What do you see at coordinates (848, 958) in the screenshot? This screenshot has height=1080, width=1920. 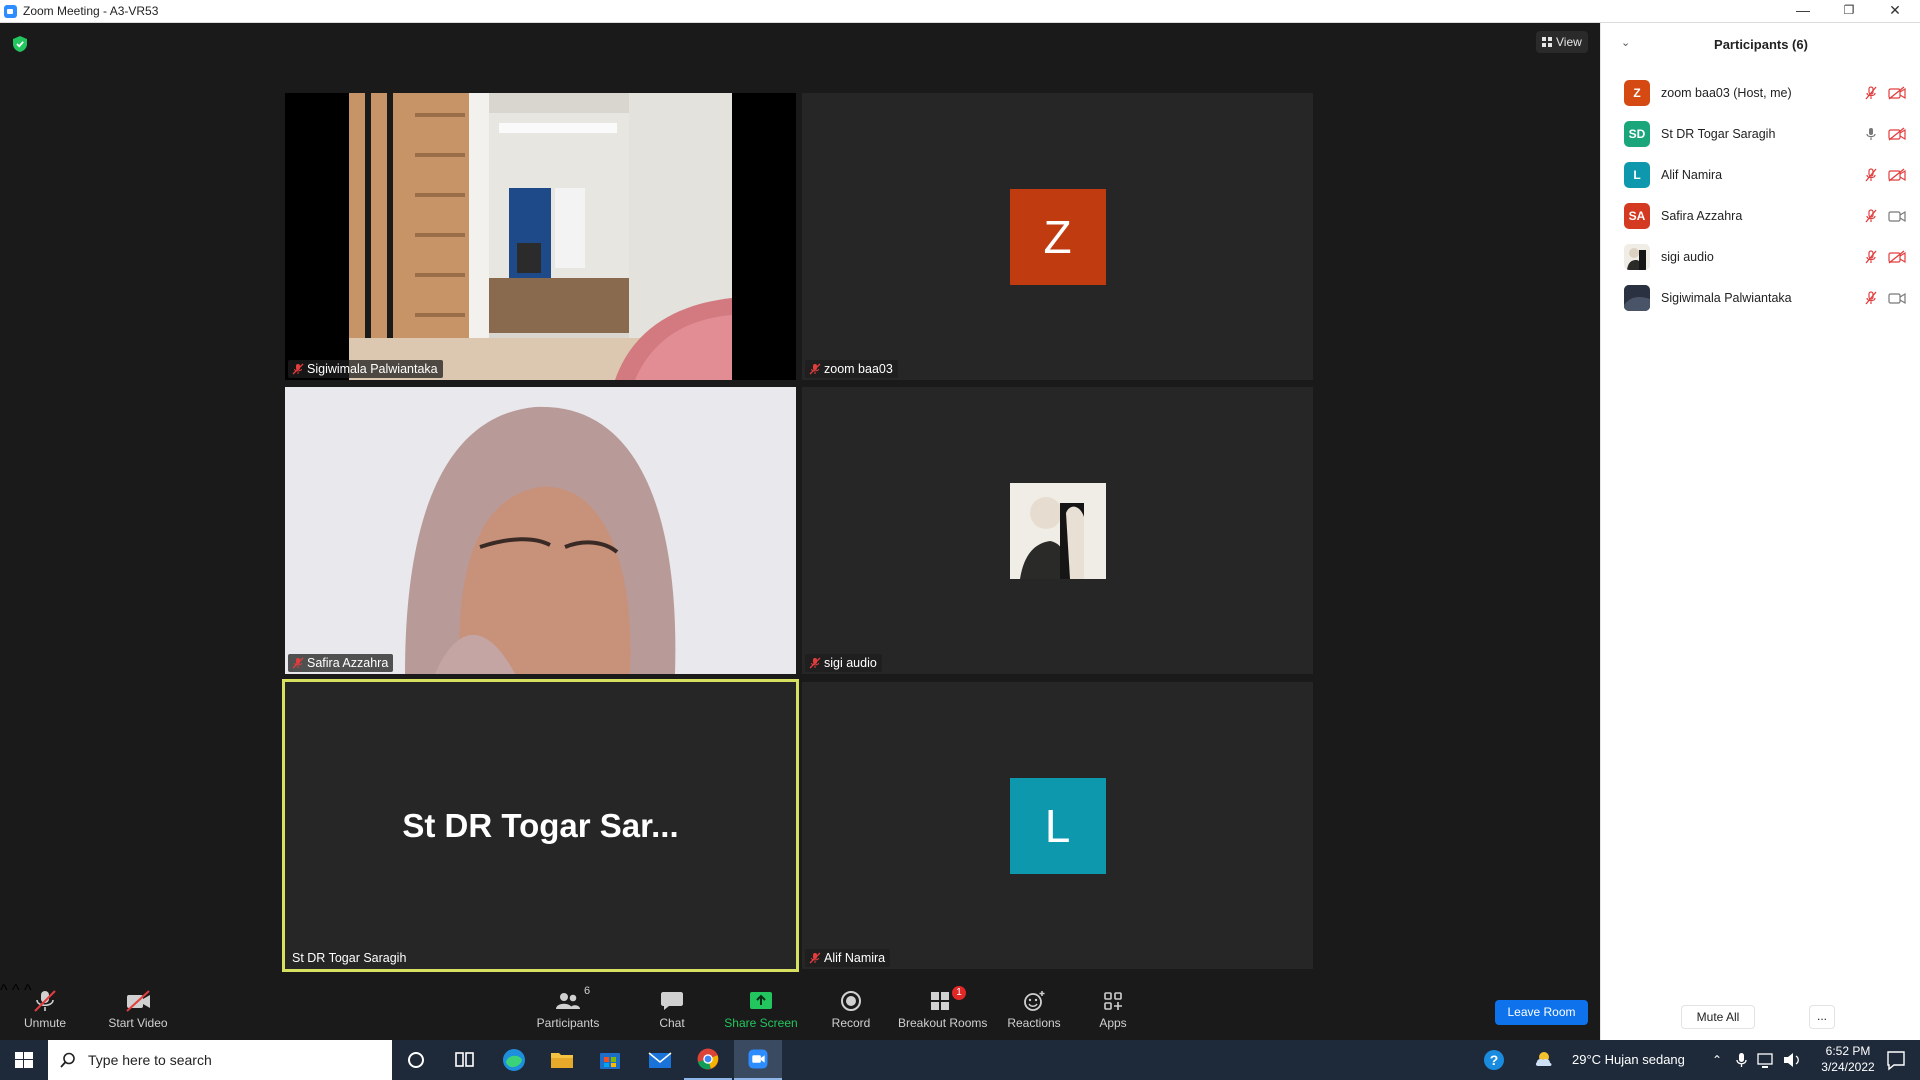 I see `tile-name-label: Alif Namira` at bounding box center [848, 958].